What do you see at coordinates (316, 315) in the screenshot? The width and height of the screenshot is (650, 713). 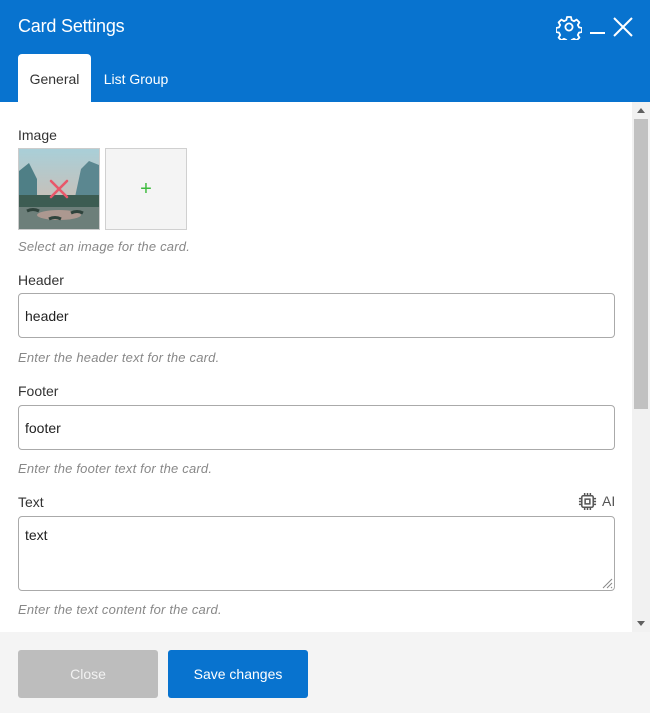 I see `header-input: header` at bounding box center [316, 315].